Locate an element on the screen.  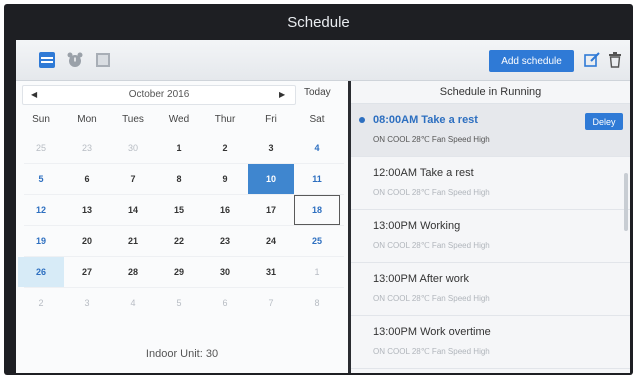
window-title: Schedule is located at coordinates (318, 22).